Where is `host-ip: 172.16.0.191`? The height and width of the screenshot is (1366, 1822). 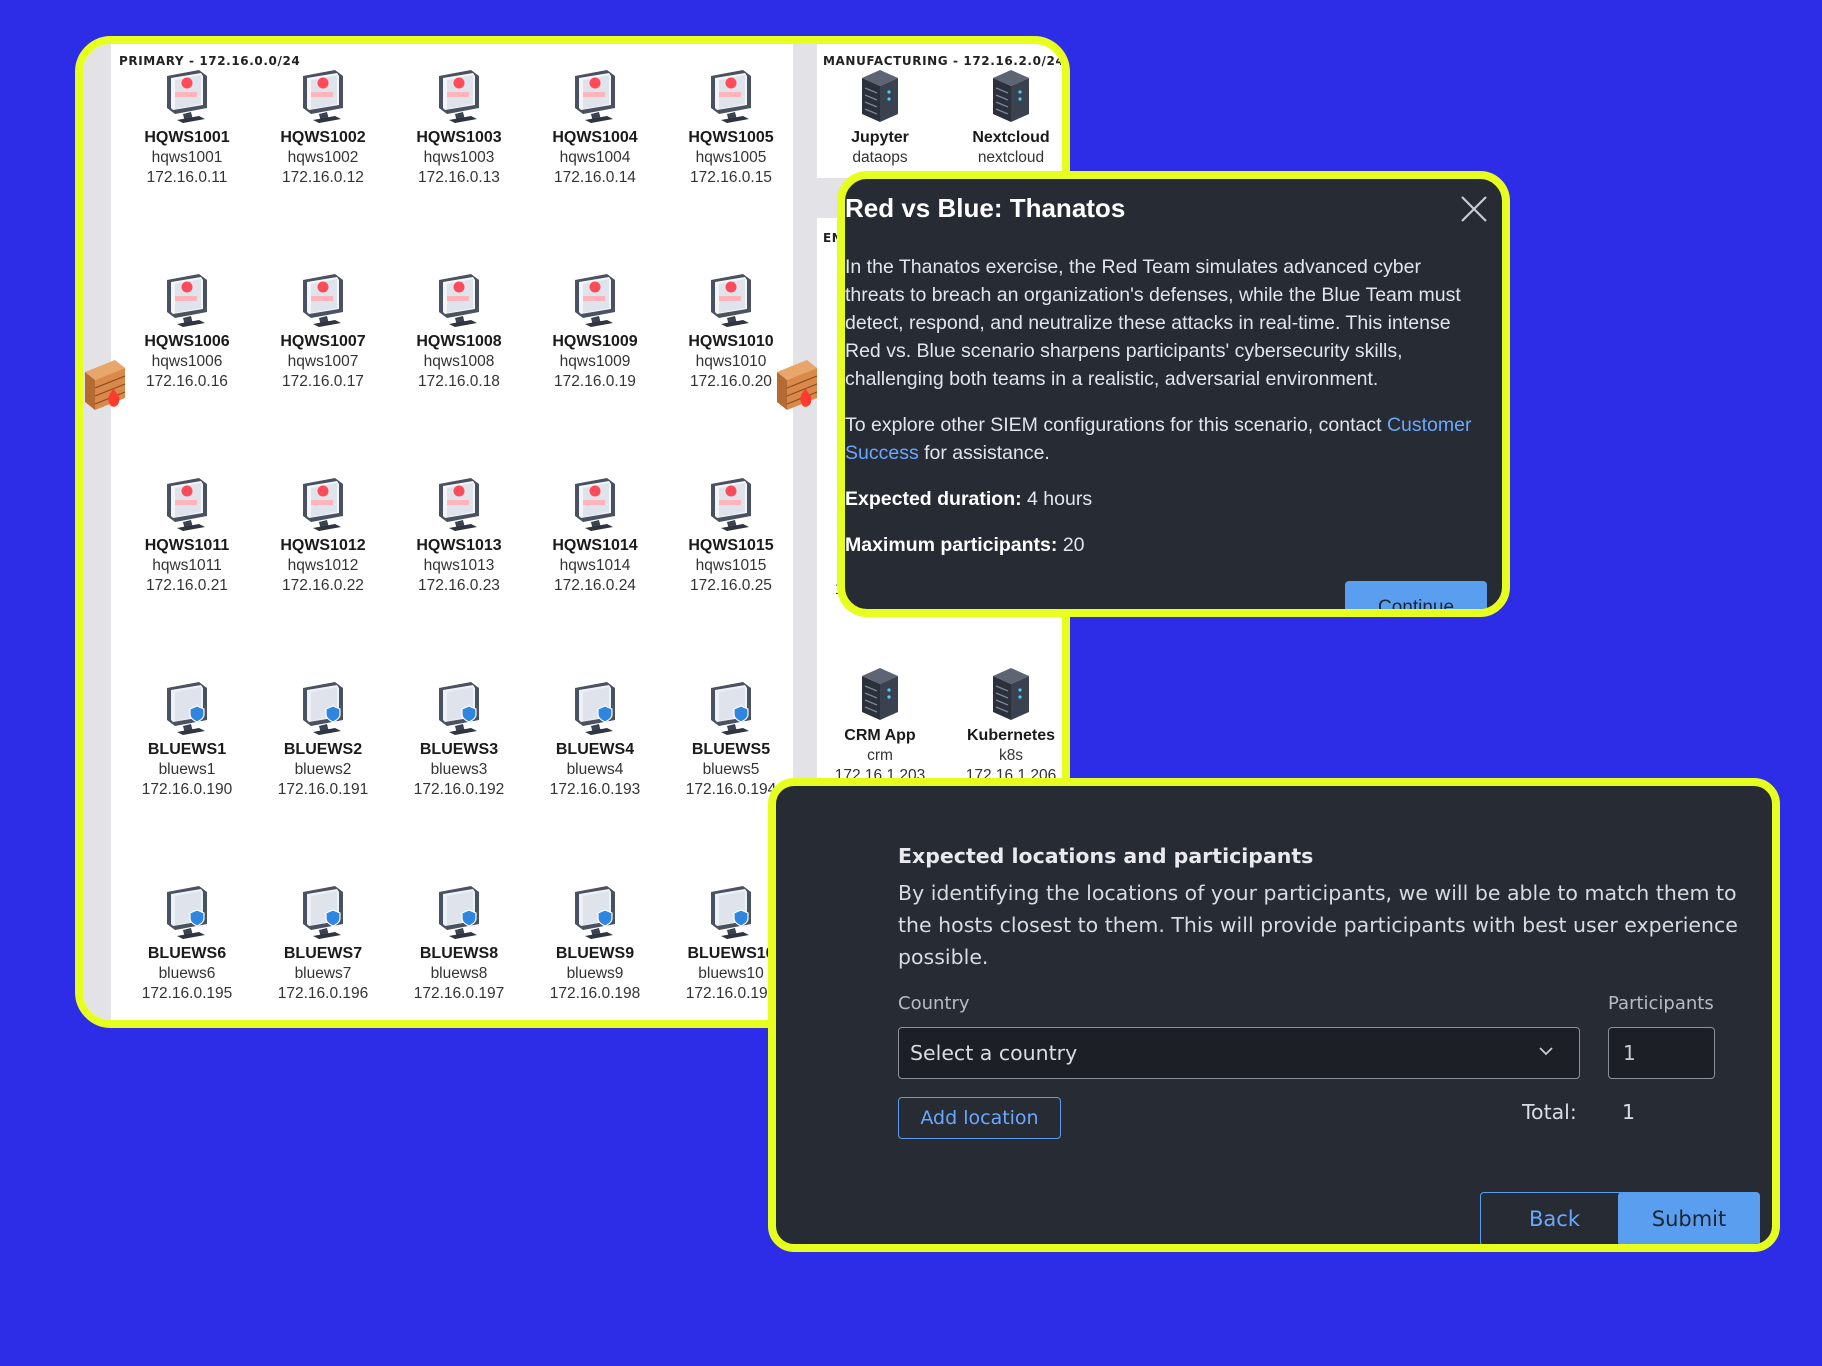 host-ip: 172.16.0.191 is located at coordinates (323, 789).